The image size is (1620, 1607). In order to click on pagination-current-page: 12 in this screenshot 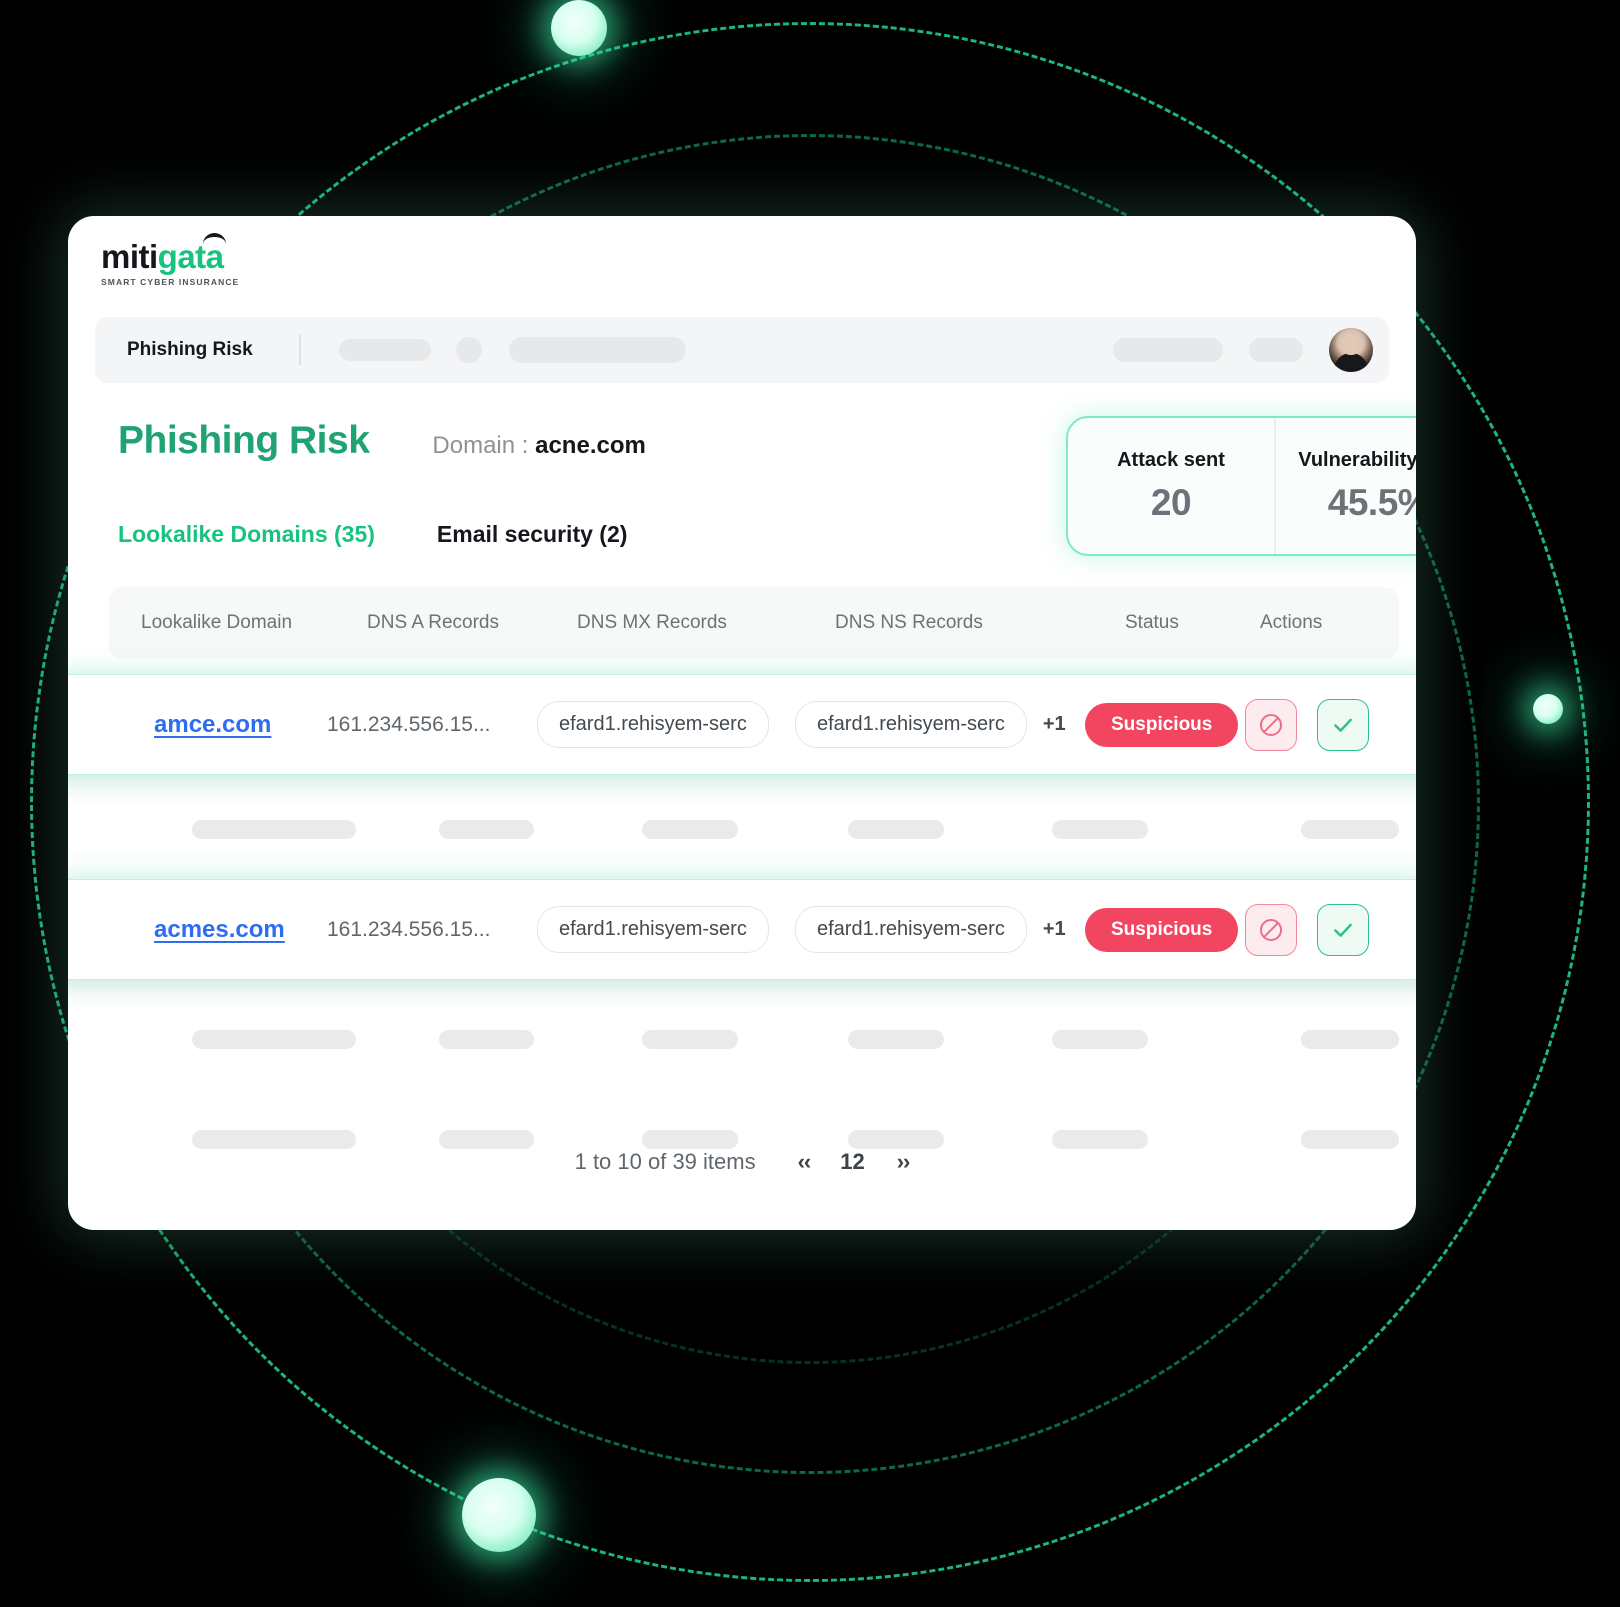, I will do `click(852, 1162)`.